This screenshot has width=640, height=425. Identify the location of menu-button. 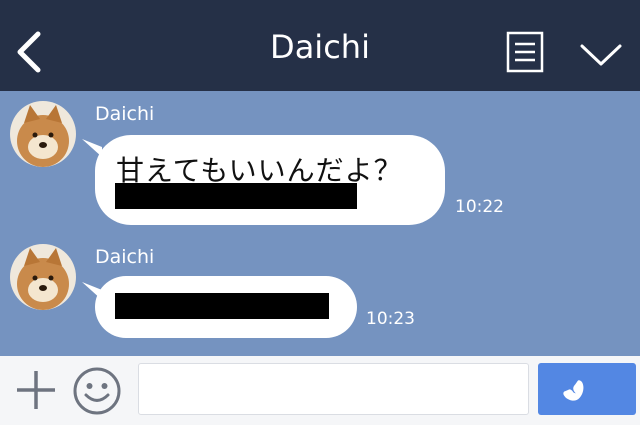
(525, 52).